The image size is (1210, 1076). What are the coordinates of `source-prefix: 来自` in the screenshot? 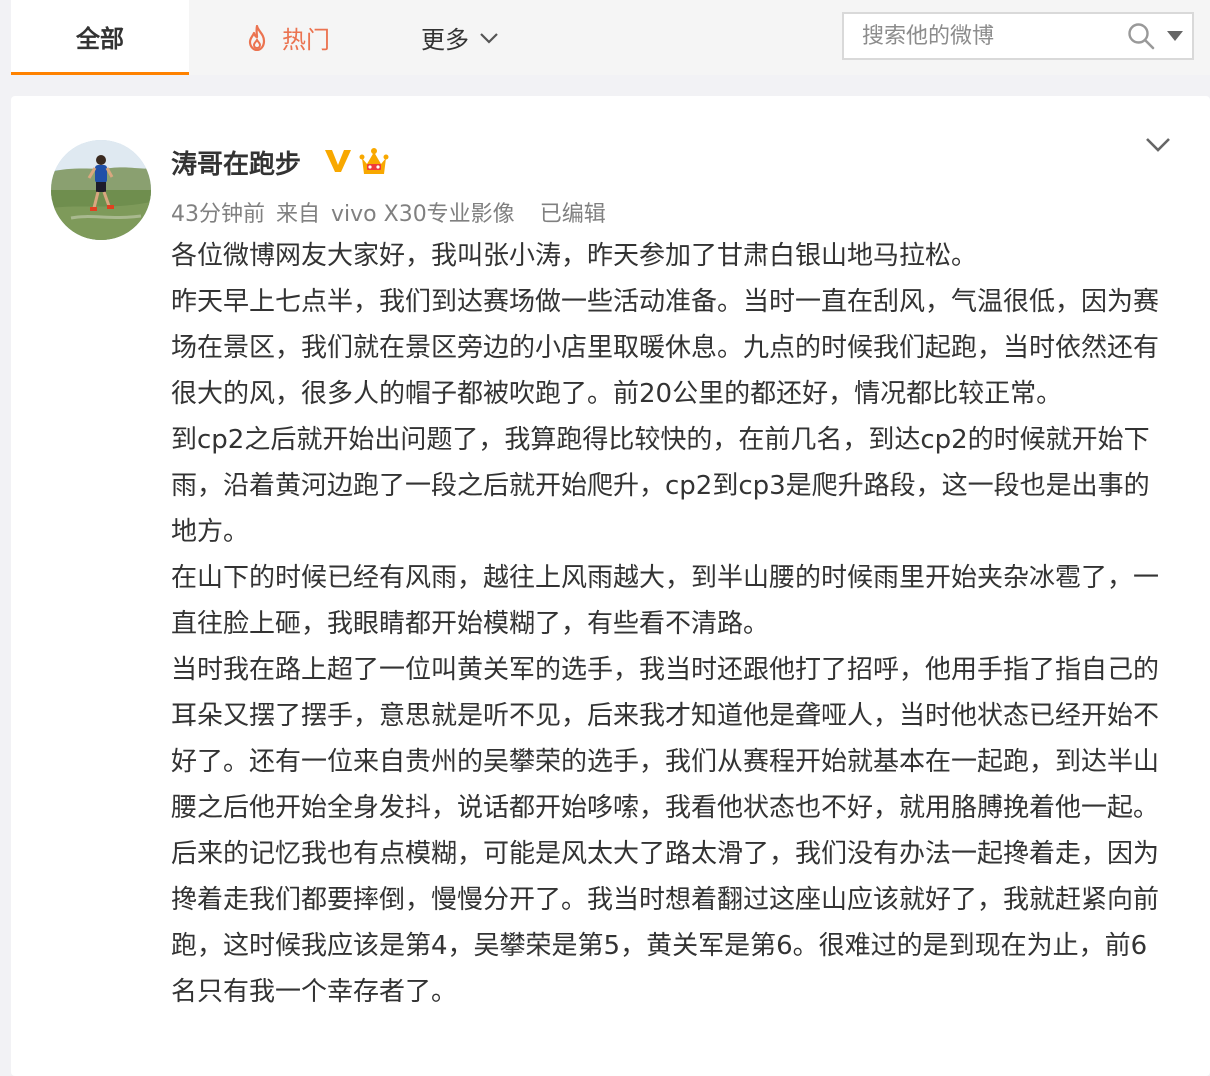 It's located at (298, 214).